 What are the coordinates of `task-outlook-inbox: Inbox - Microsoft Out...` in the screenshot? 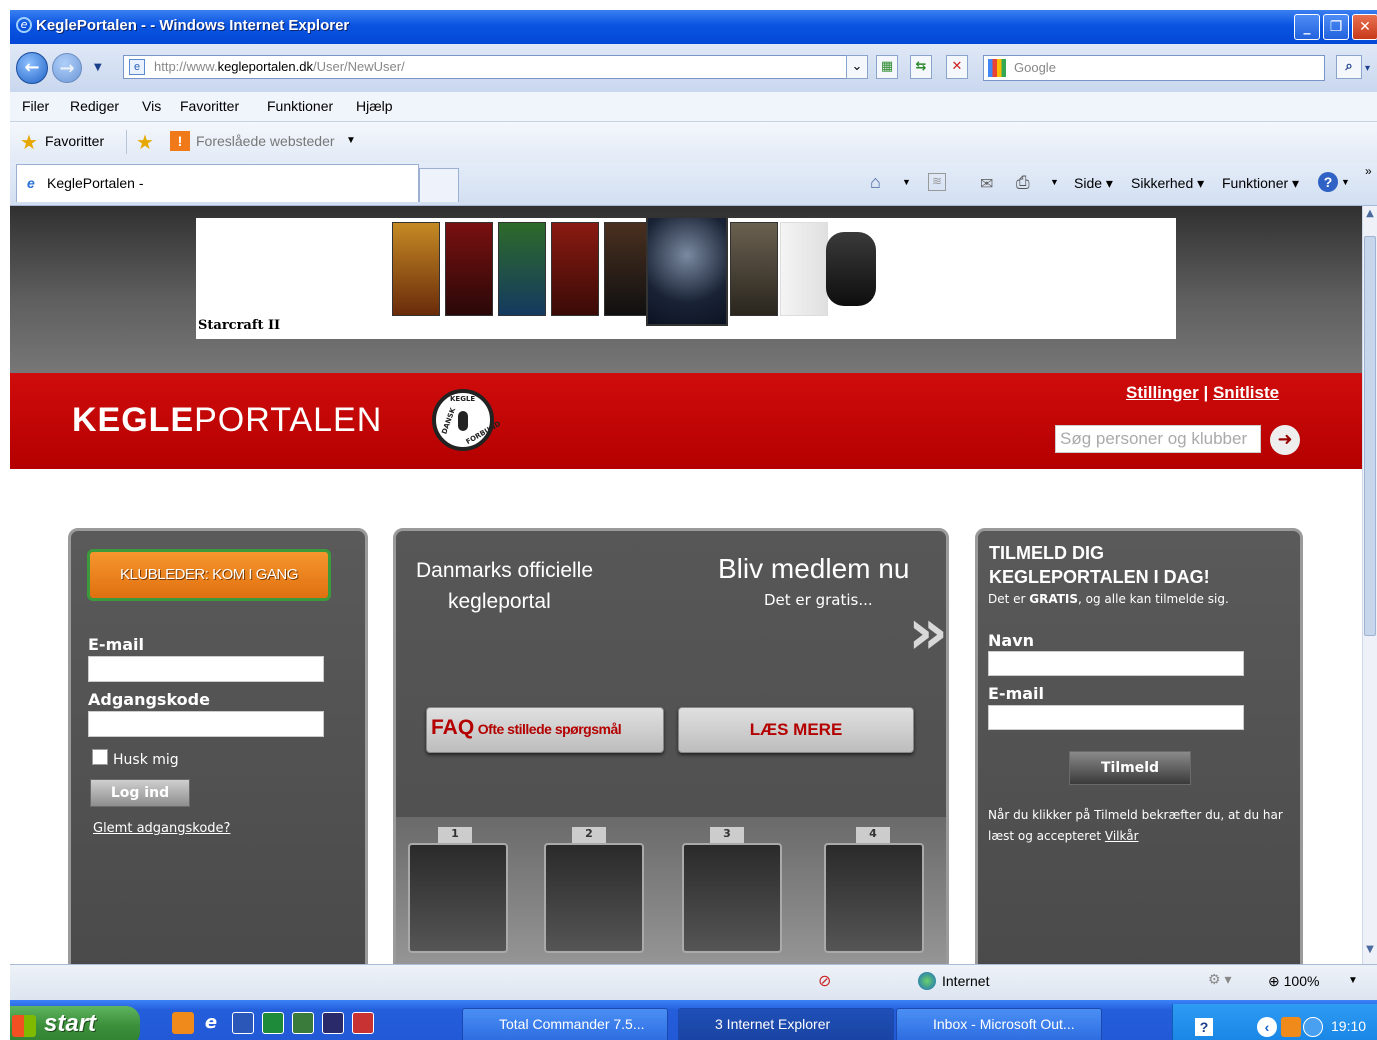 It's located at (999, 1024).